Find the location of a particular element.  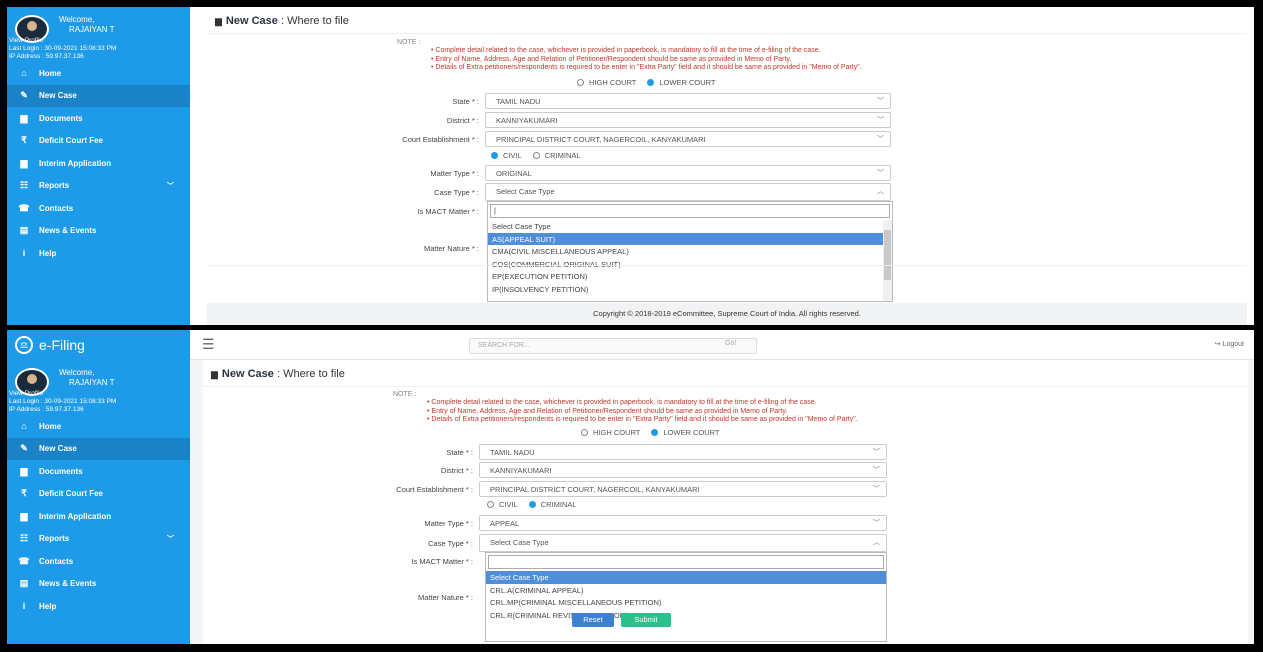

dropdown-search-input is located at coordinates (686, 562).